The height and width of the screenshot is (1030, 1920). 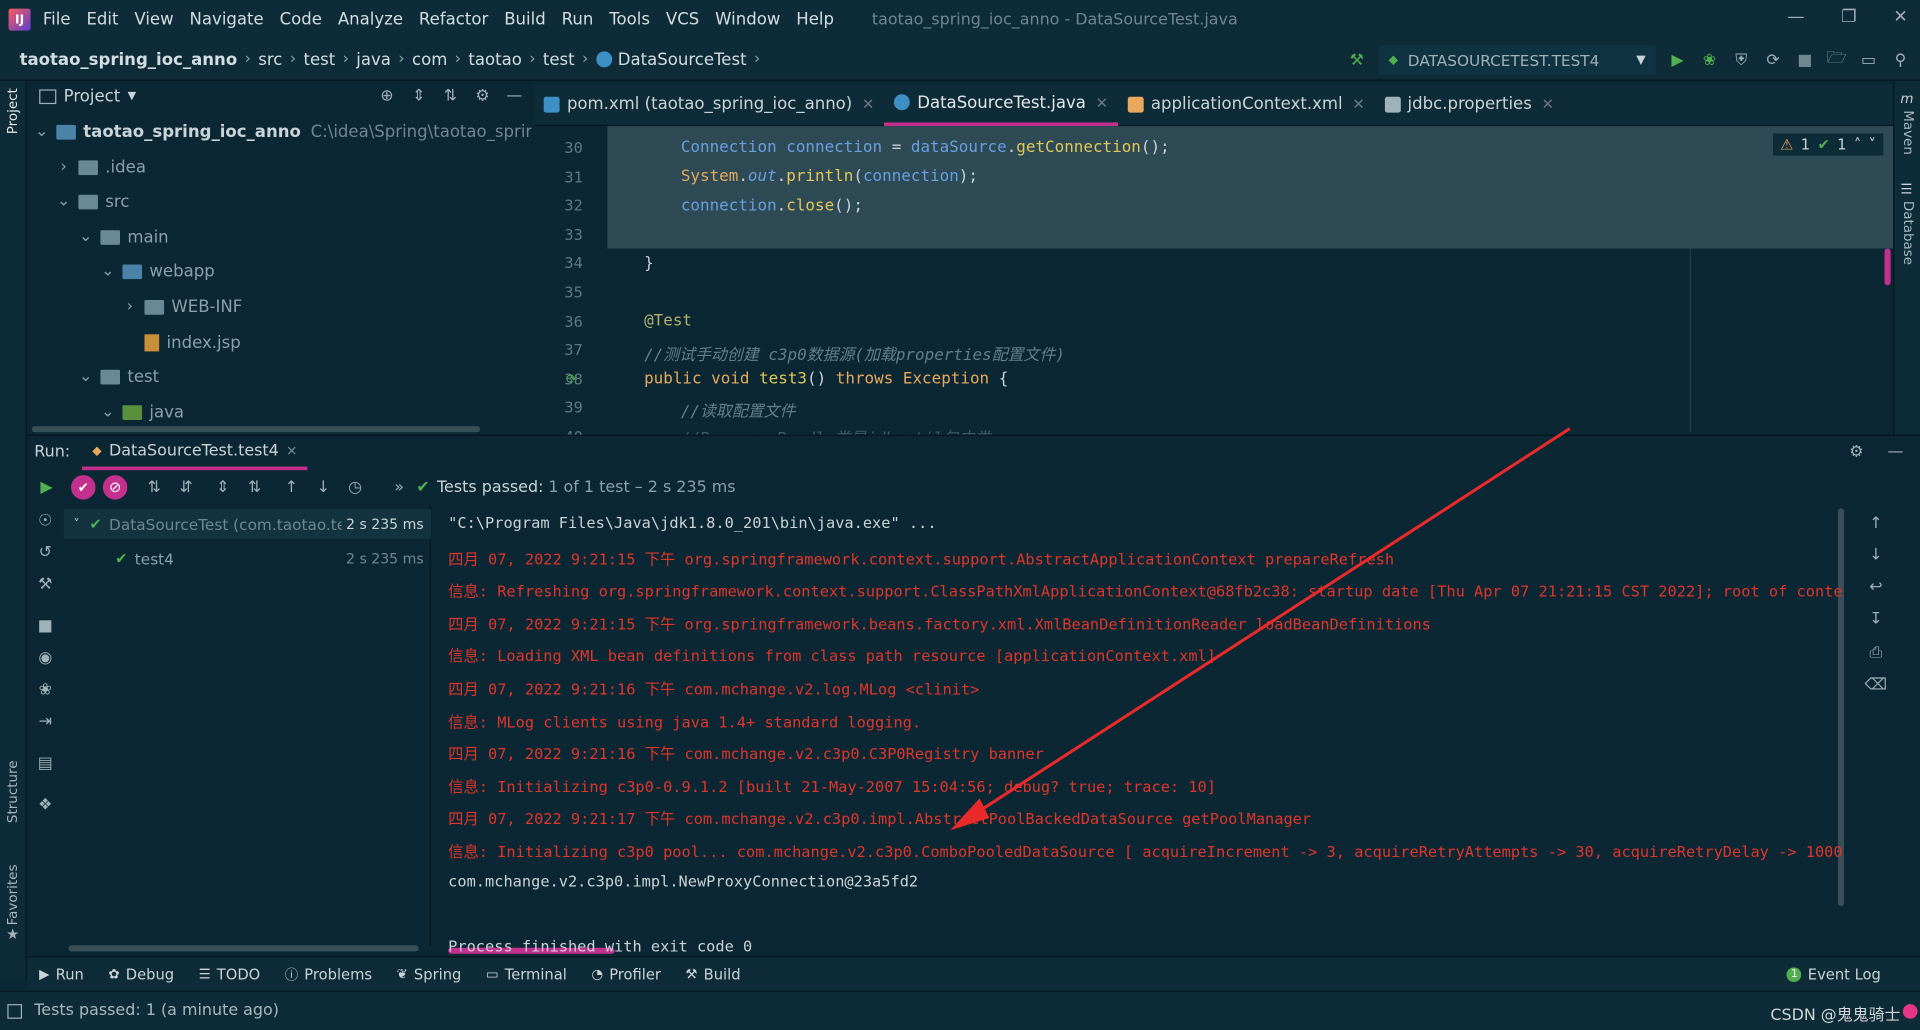 I want to click on bottom-tab-spring: ❦ Spring, so click(x=429, y=974).